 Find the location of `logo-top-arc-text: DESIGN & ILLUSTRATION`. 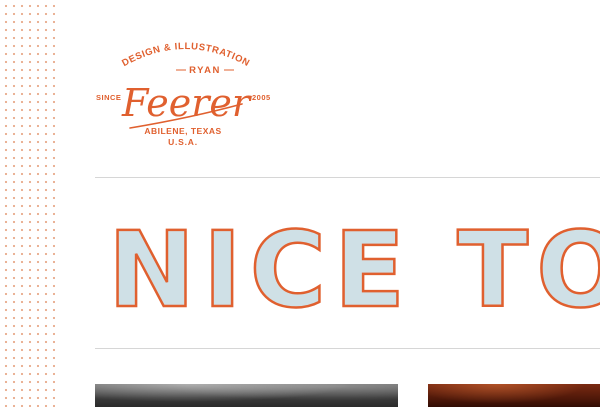

logo-top-arc-text: DESIGN & ILLUSTRATION is located at coordinates (185, 55).